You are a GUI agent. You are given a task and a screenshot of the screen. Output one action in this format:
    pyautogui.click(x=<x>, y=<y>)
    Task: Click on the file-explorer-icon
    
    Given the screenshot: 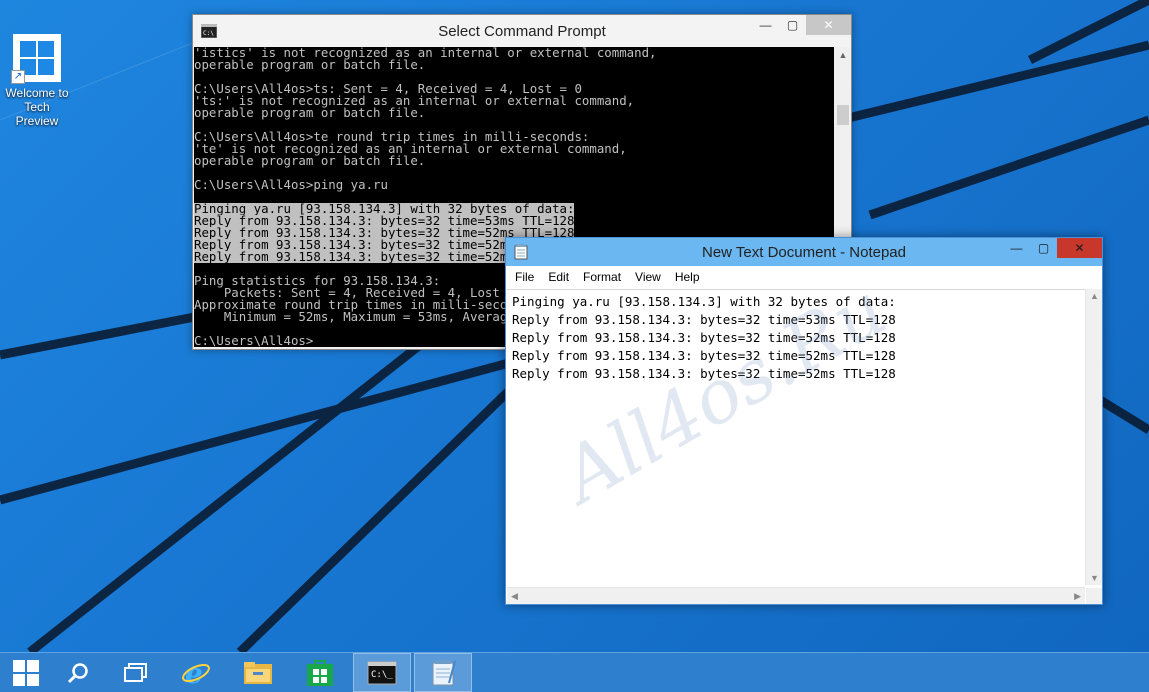 What is the action you would take?
    pyautogui.click(x=258, y=672)
    